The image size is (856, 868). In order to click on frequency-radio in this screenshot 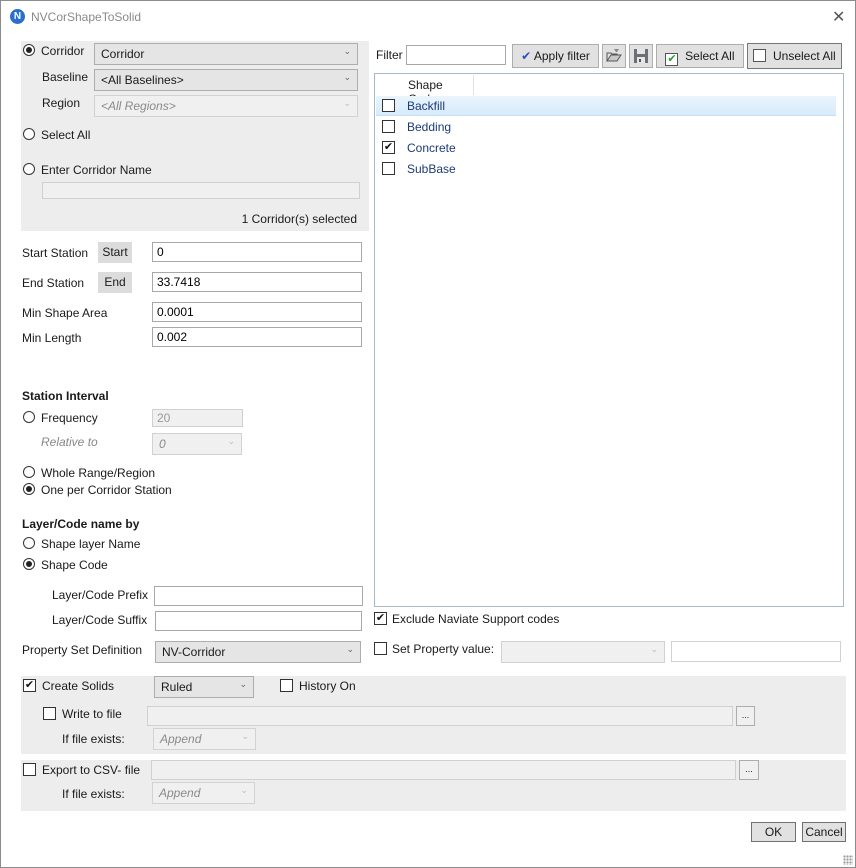, I will do `click(29, 417)`.